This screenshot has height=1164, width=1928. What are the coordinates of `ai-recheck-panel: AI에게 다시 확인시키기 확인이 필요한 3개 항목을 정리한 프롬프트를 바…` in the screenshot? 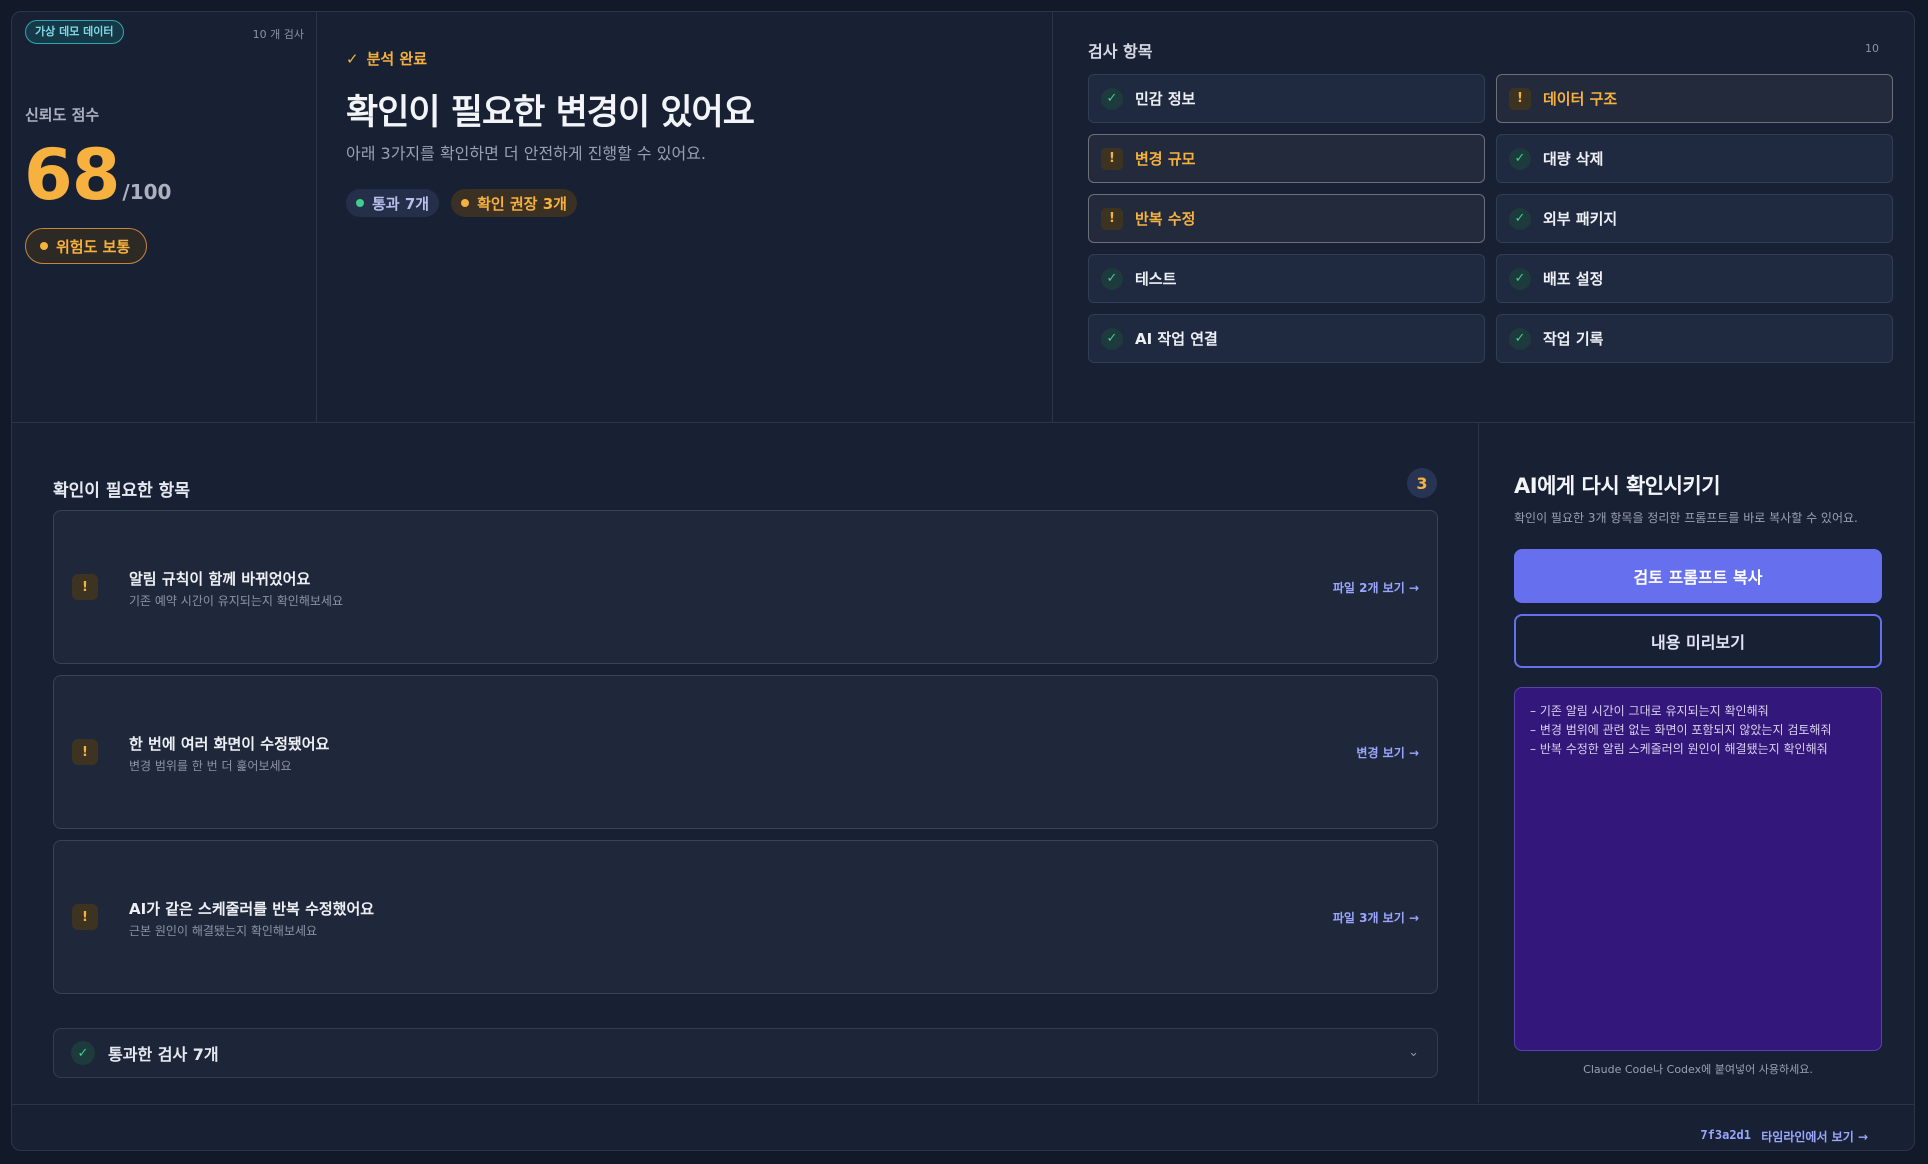 It's located at (1696, 763).